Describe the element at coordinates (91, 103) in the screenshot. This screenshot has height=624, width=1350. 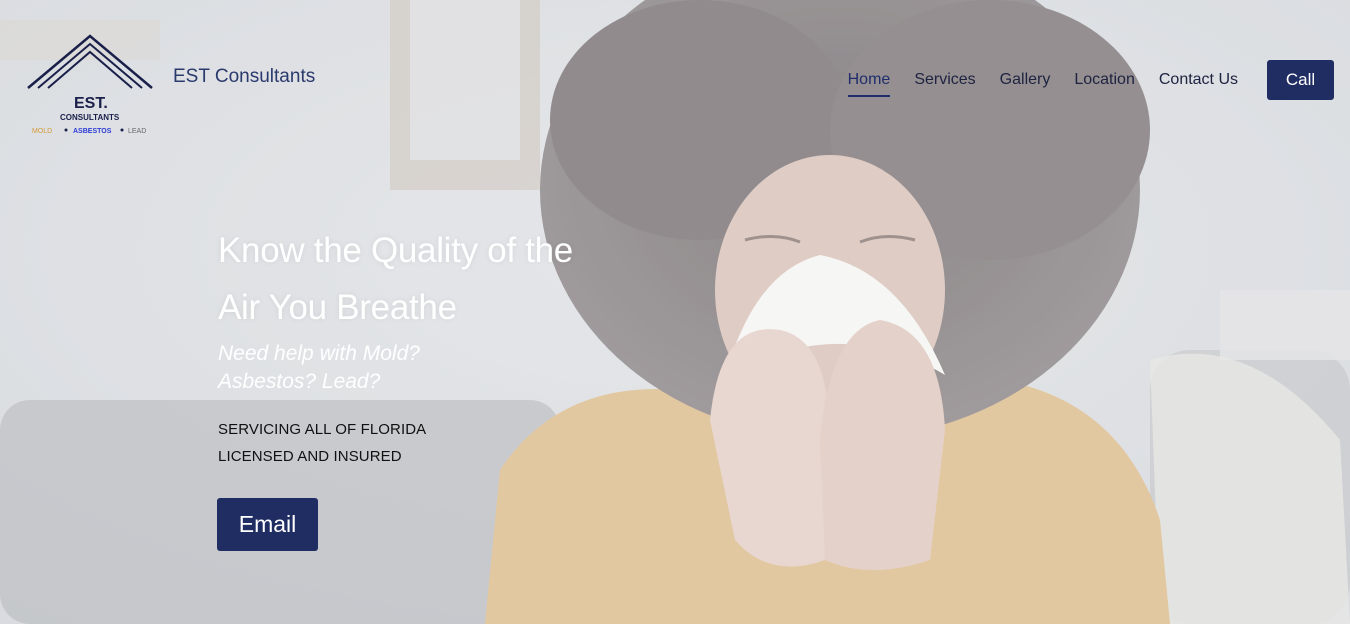
I see `logo-text: EST.` at that location.